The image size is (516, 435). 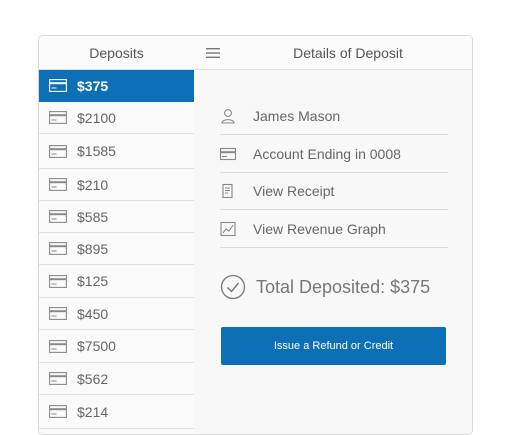 What do you see at coordinates (93, 411) in the screenshot?
I see `deposit-amount: $214` at bounding box center [93, 411].